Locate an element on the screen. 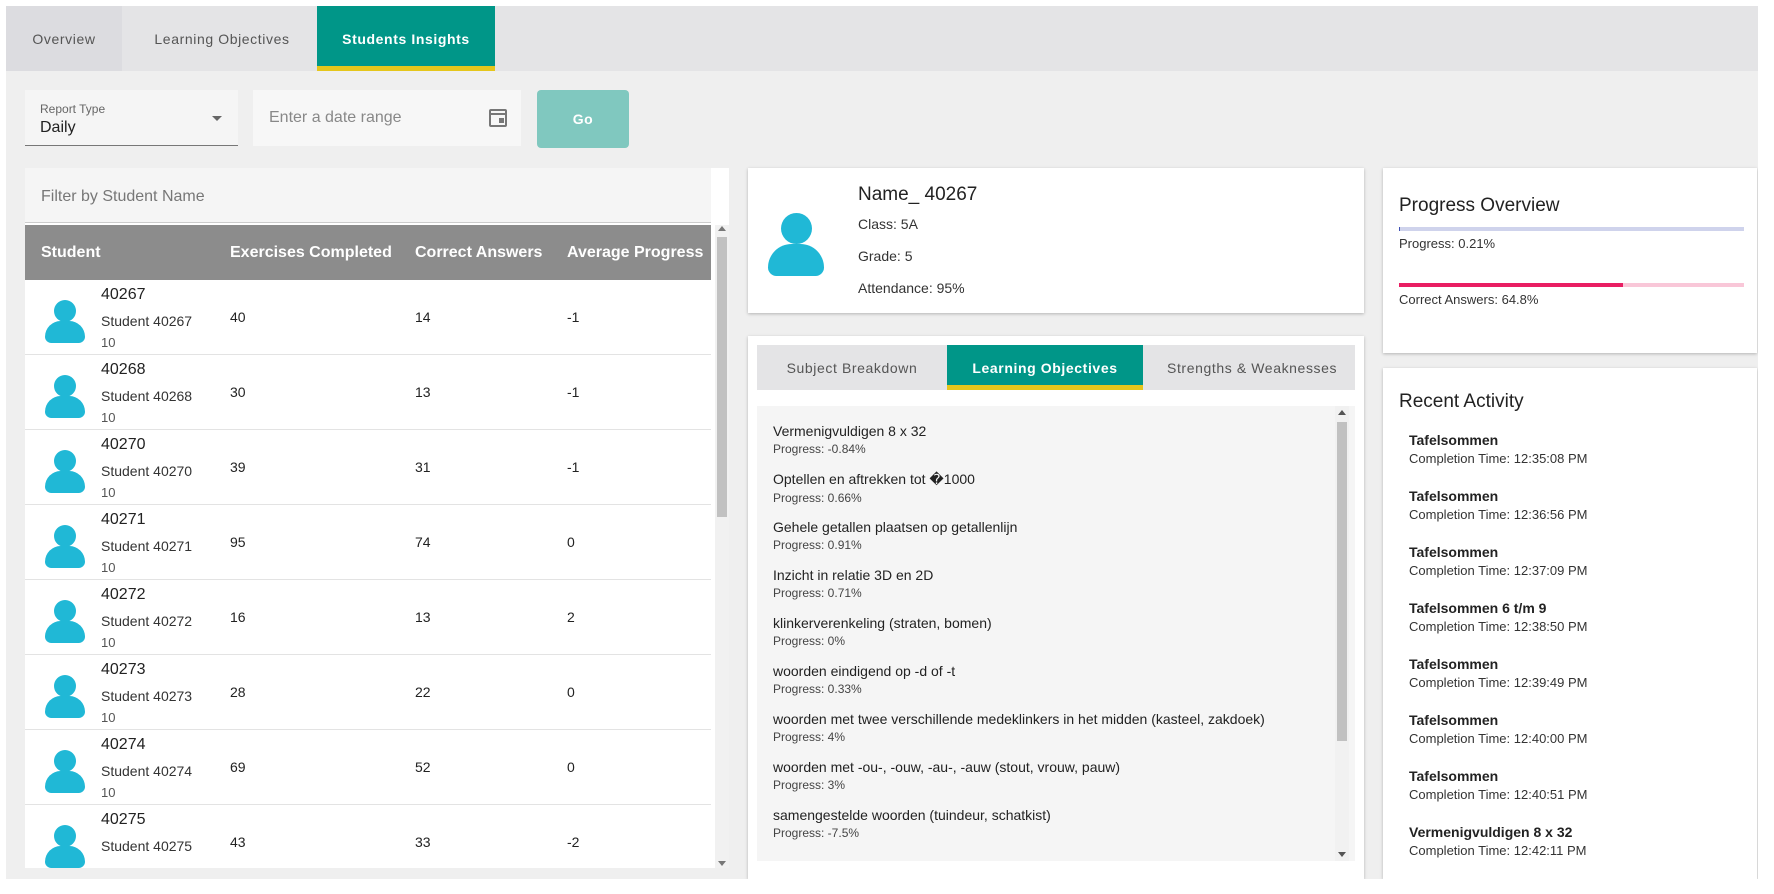 The image size is (1774, 894). exercises-completed: 16 is located at coordinates (238, 617).